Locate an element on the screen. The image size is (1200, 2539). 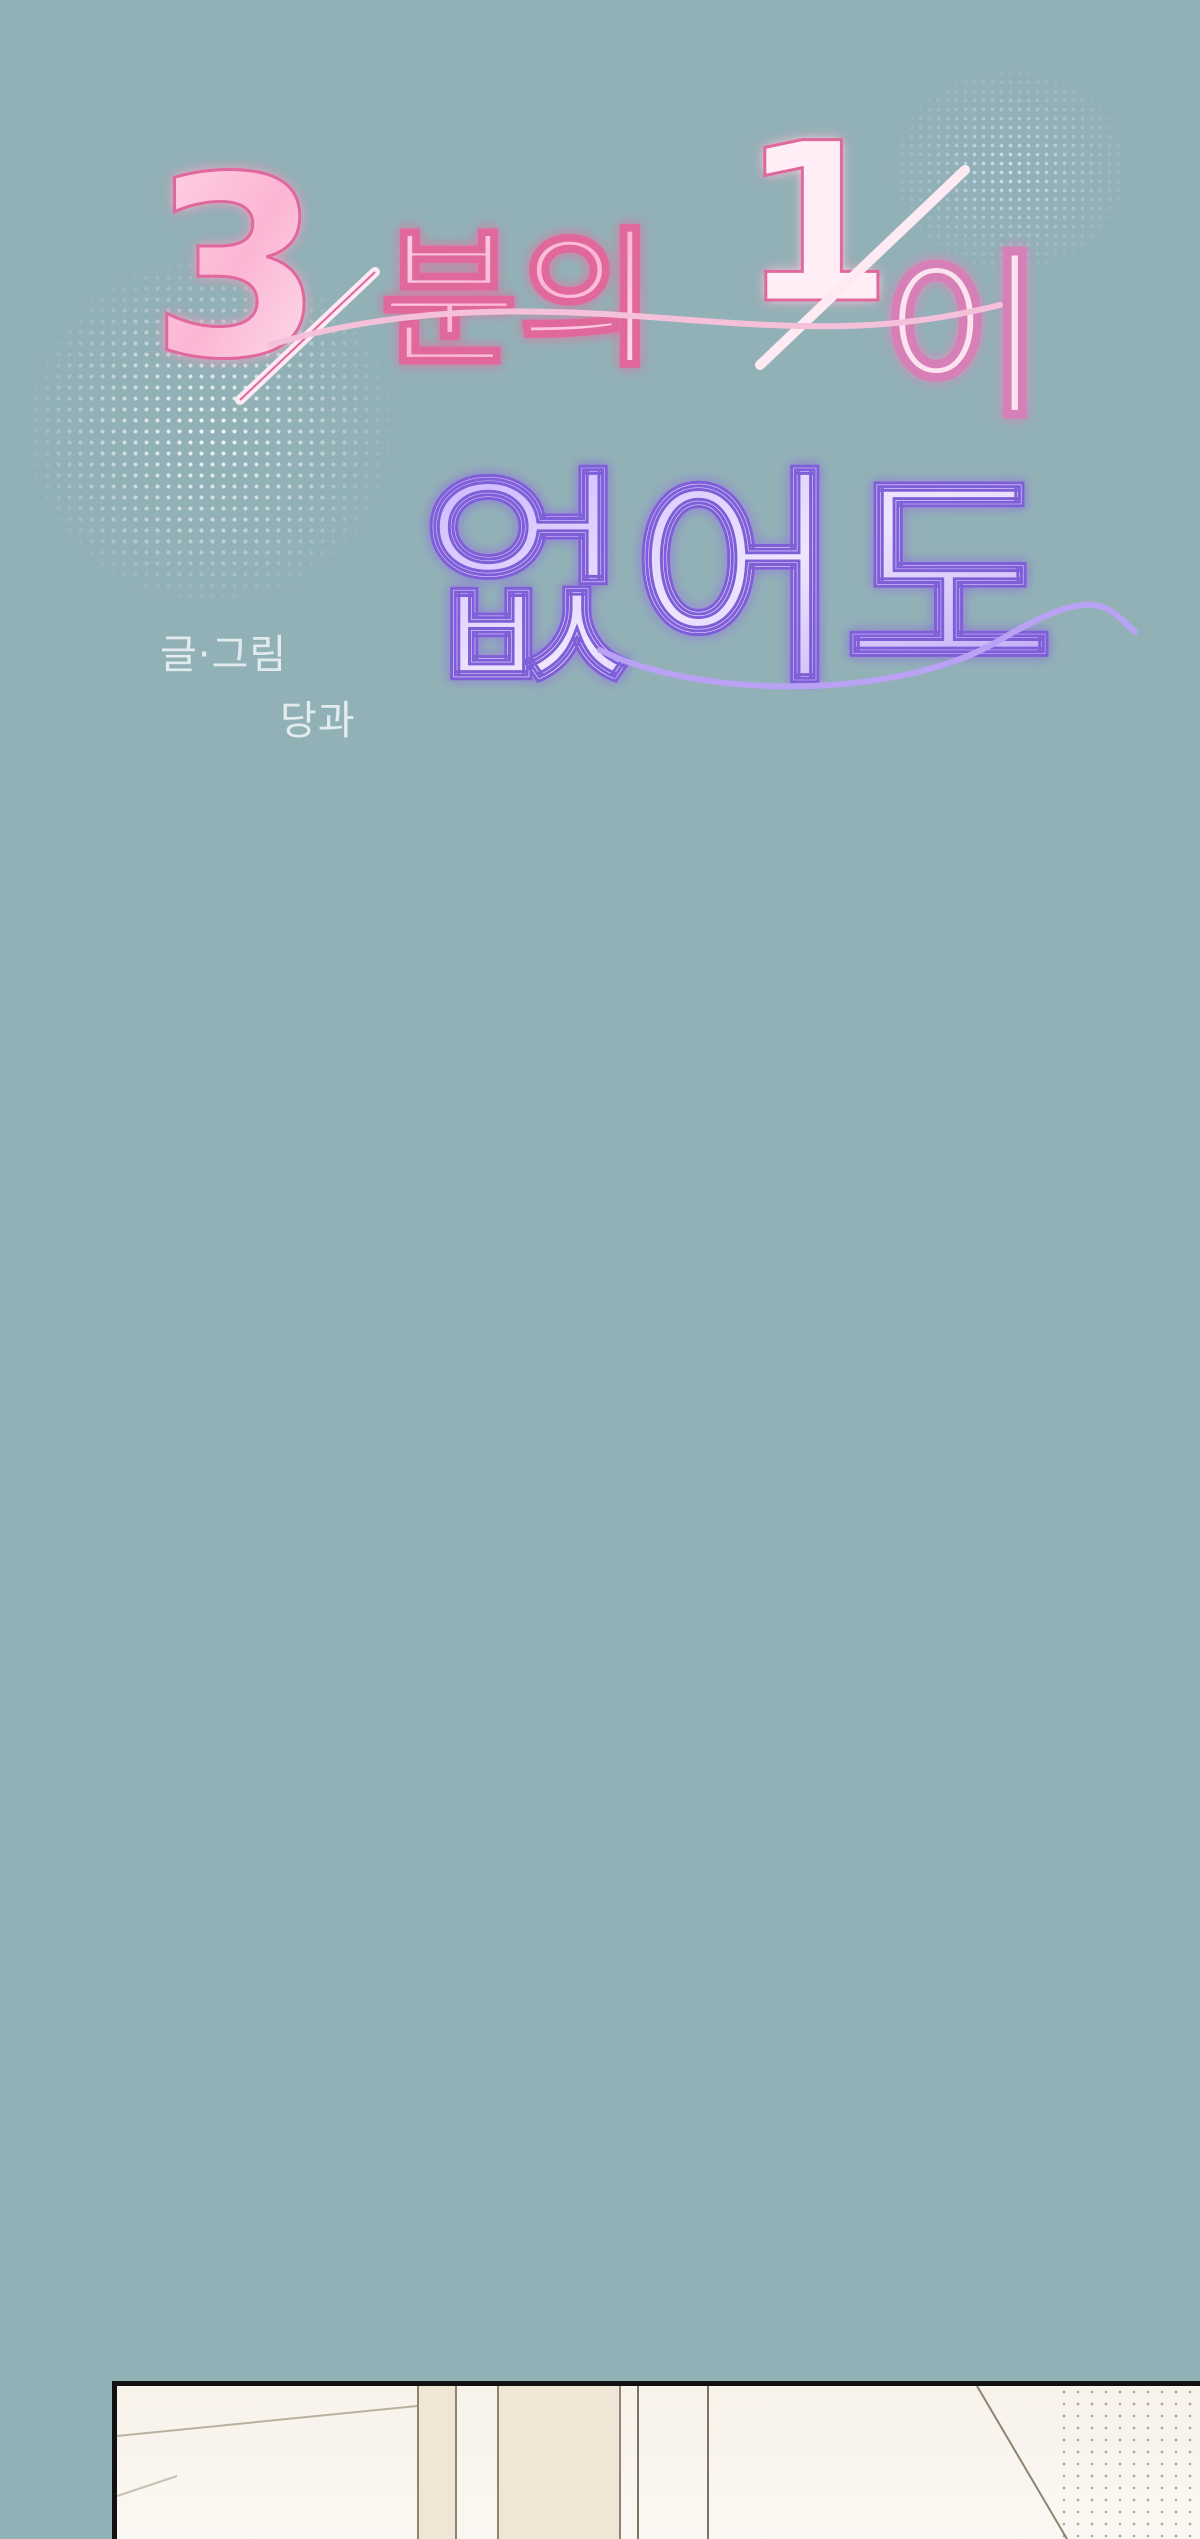
panel-pillar-left is located at coordinates (437, 2462).